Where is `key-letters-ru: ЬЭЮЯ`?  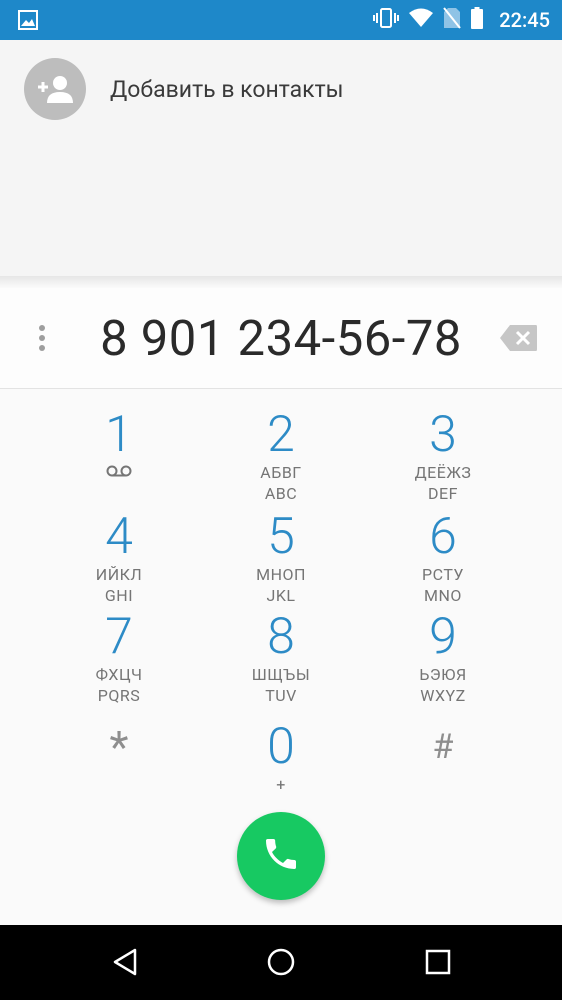
key-letters-ru: ЬЭЮЯ is located at coordinates (443, 674).